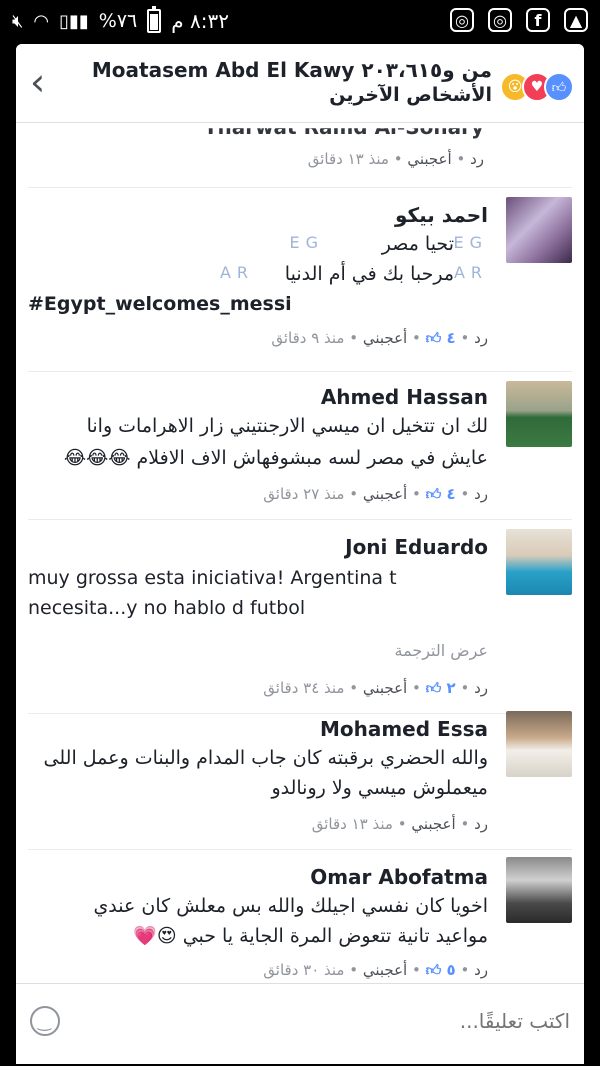 The height and width of the screenshot is (1066, 600). Describe the element at coordinates (74, 21) in the screenshot. I see `signal-icon: ▮▮▯` at that location.